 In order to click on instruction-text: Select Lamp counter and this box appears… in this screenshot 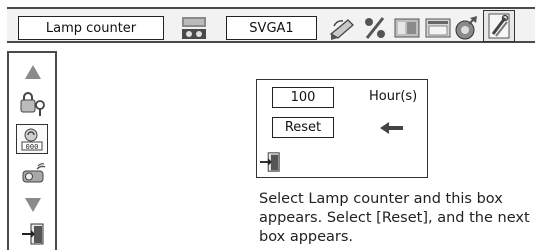, I will do `click(394, 218)`.